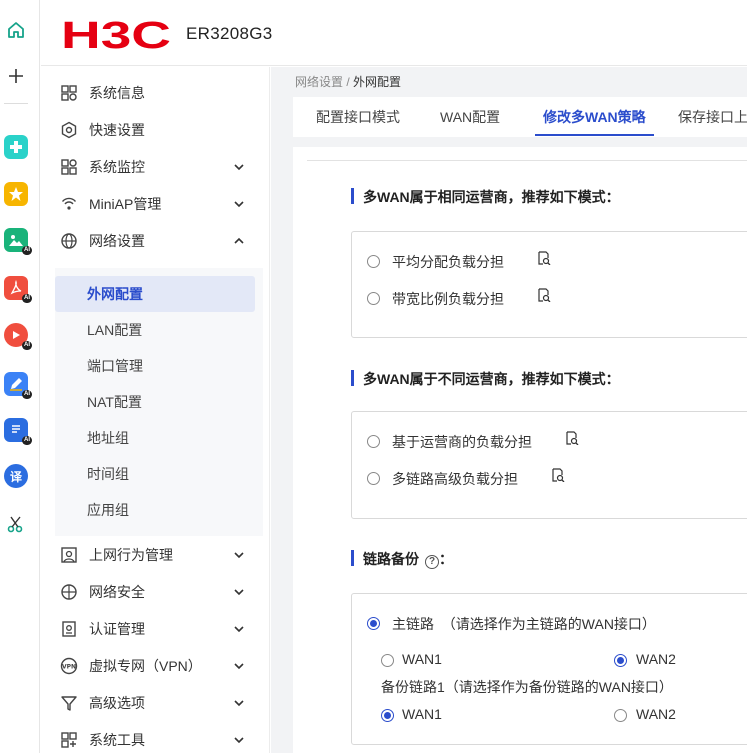 This screenshot has width=747, height=753. I want to click on sidebar-item-label: 系统工具, so click(117, 740).